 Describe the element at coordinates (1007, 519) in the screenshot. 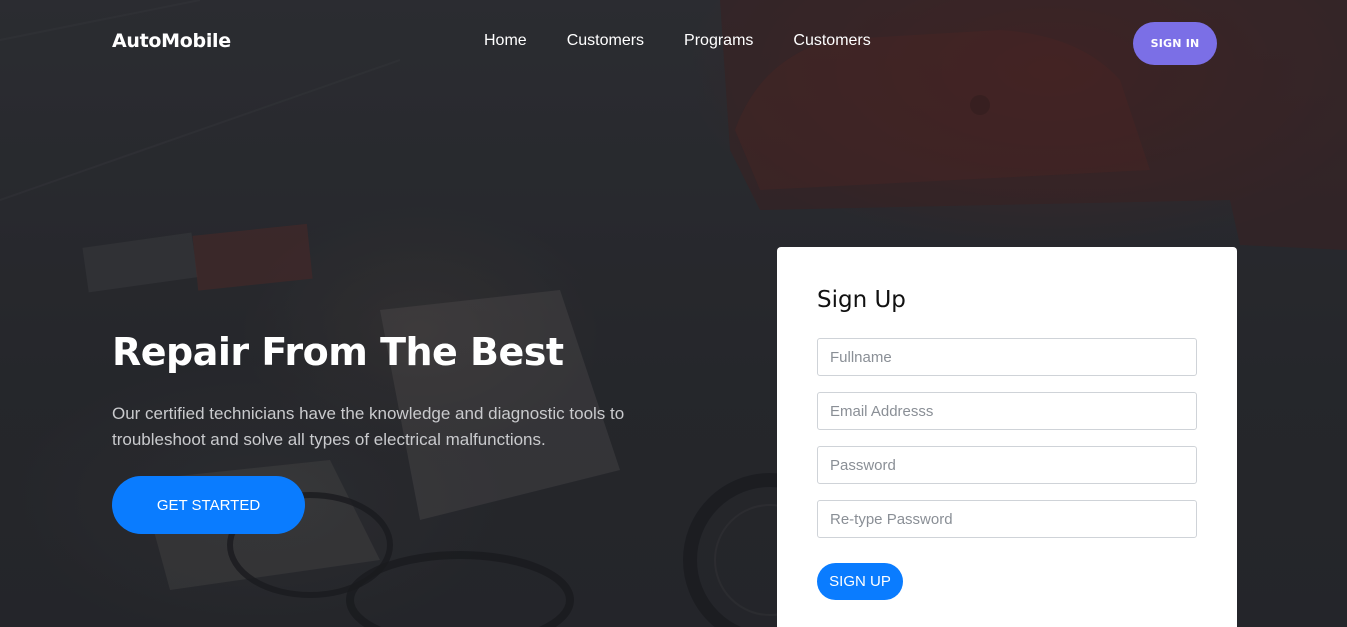

I see `retype-password-field` at that location.